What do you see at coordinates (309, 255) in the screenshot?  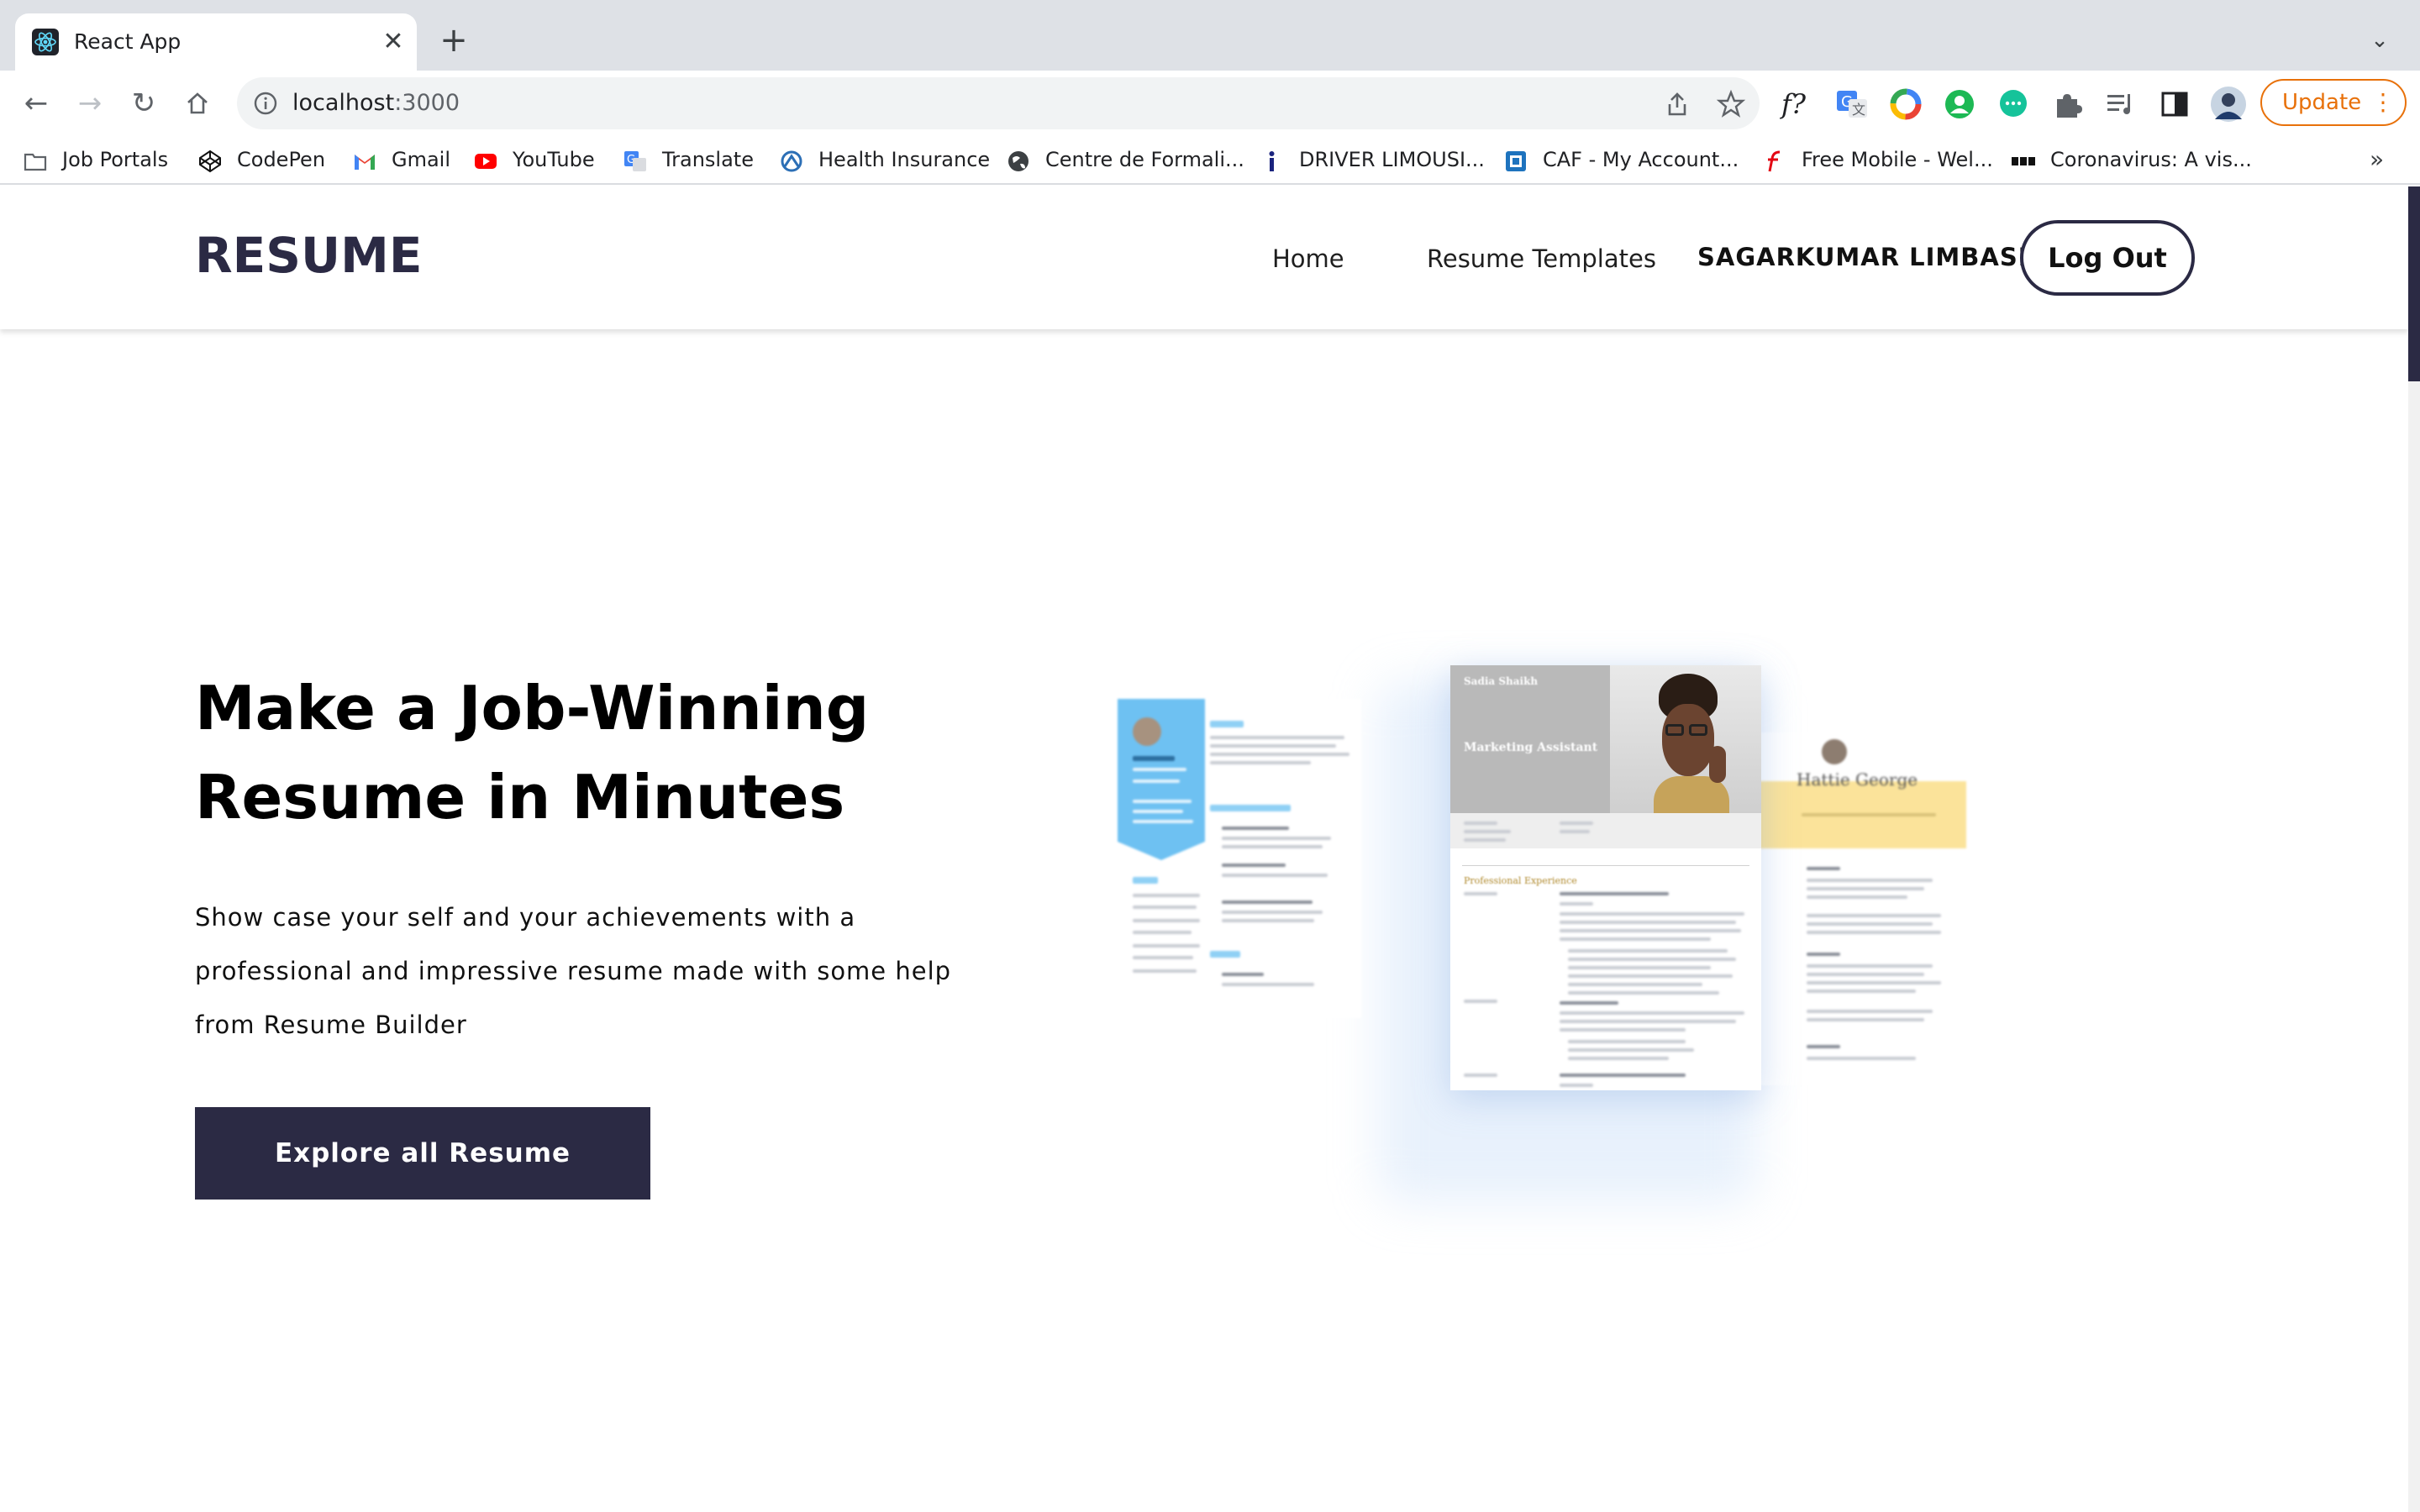 I see `site-logo: RESUME` at bounding box center [309, 255].